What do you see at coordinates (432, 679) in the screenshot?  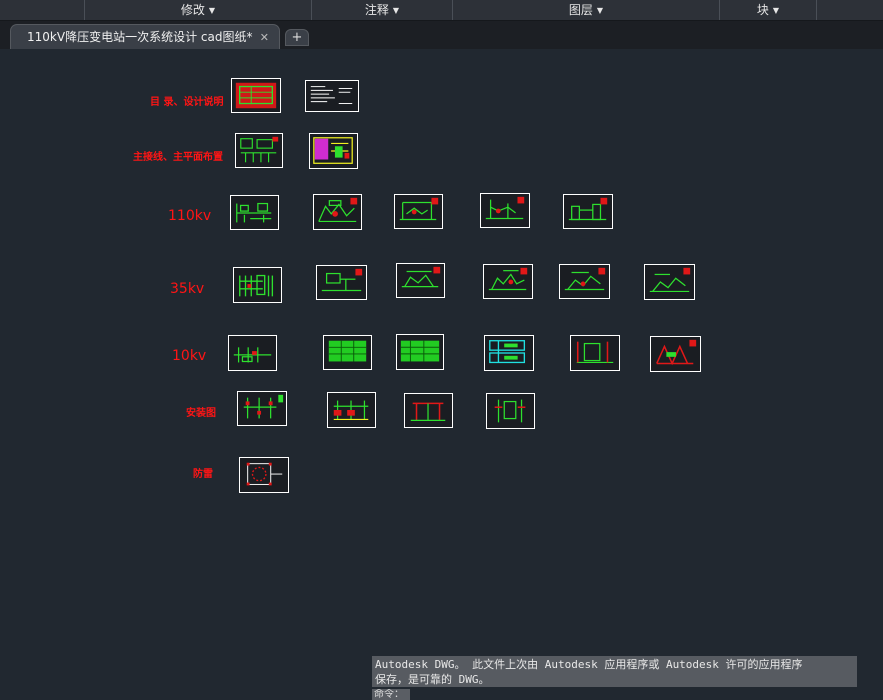 I see `command-history-line: 保存，是可靠的 DWG。` at bounding box center [432, 679].